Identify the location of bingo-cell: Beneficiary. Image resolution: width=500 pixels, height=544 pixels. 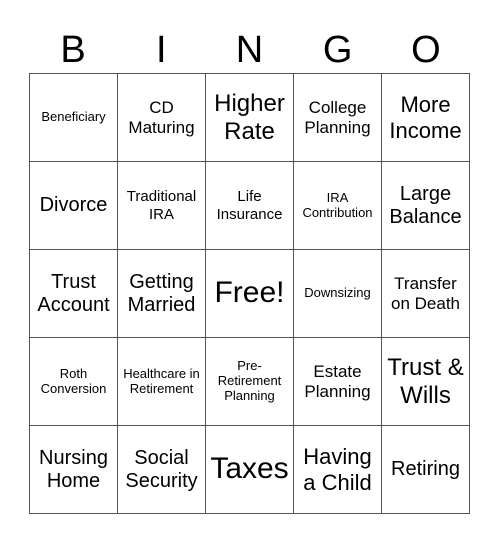
(74, 118).